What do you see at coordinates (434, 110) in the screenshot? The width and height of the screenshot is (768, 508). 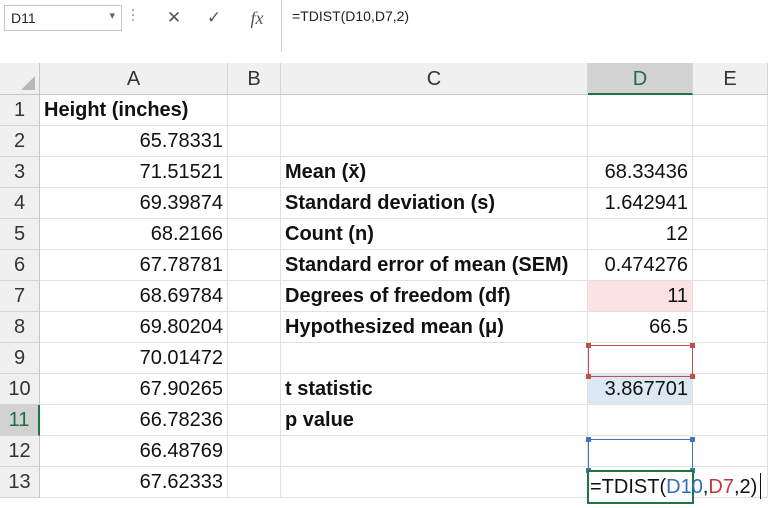 I see `cell-c1` at bounding box center [434, 110].